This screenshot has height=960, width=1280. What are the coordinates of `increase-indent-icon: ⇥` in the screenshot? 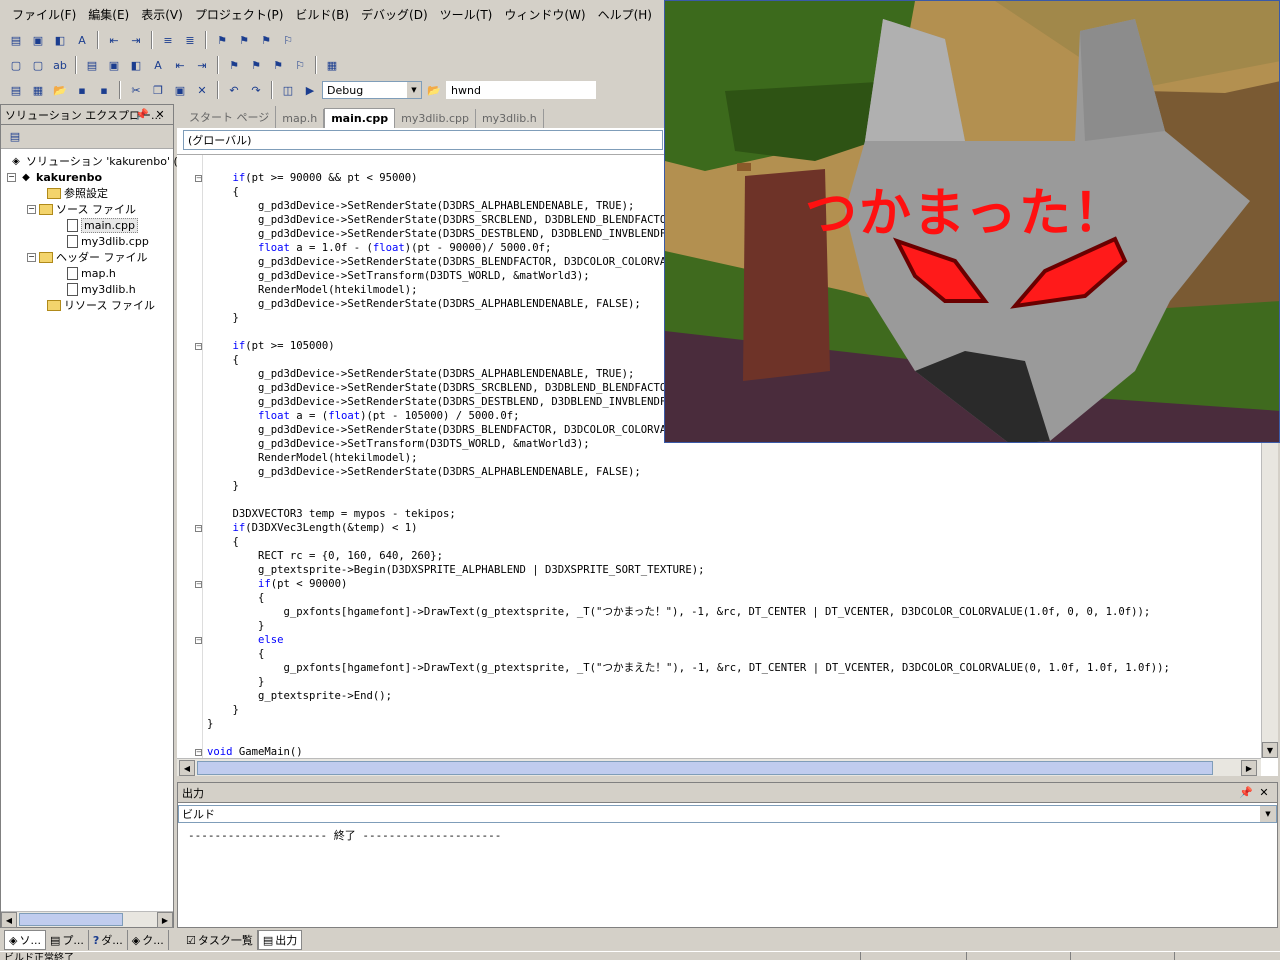 It's located at (136, 40).